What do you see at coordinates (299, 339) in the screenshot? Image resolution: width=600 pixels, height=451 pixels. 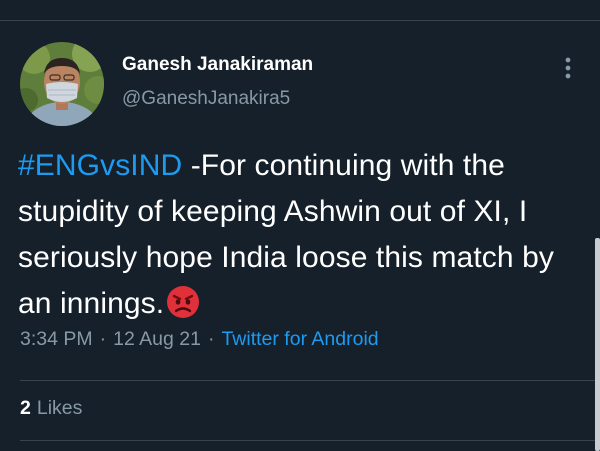 I see `tweet-source-link: Twitter for Android` at bounding box center [299, 339].